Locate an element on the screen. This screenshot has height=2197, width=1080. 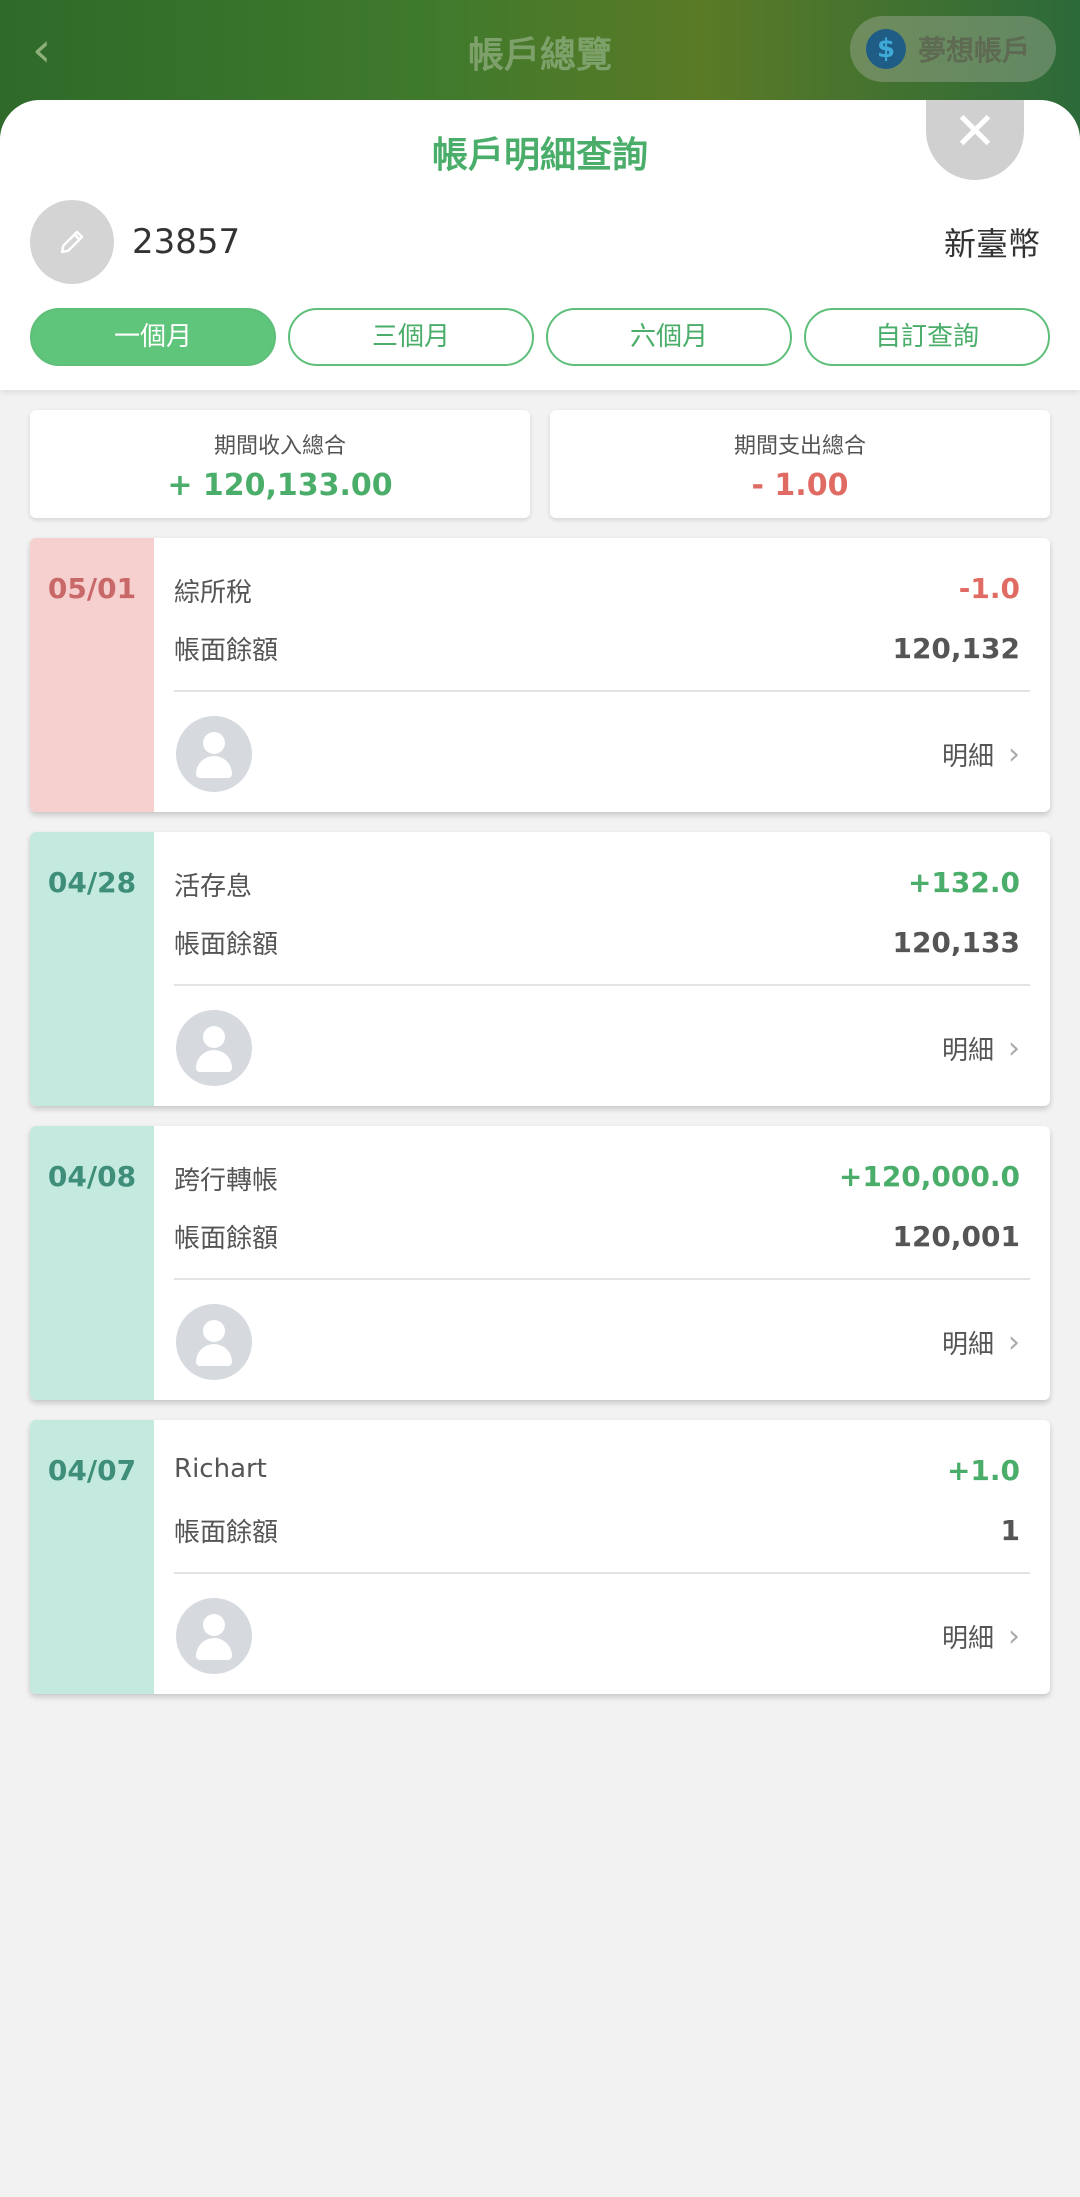
expense-label: 期間支出總合 is located at coordinates (799, 446).